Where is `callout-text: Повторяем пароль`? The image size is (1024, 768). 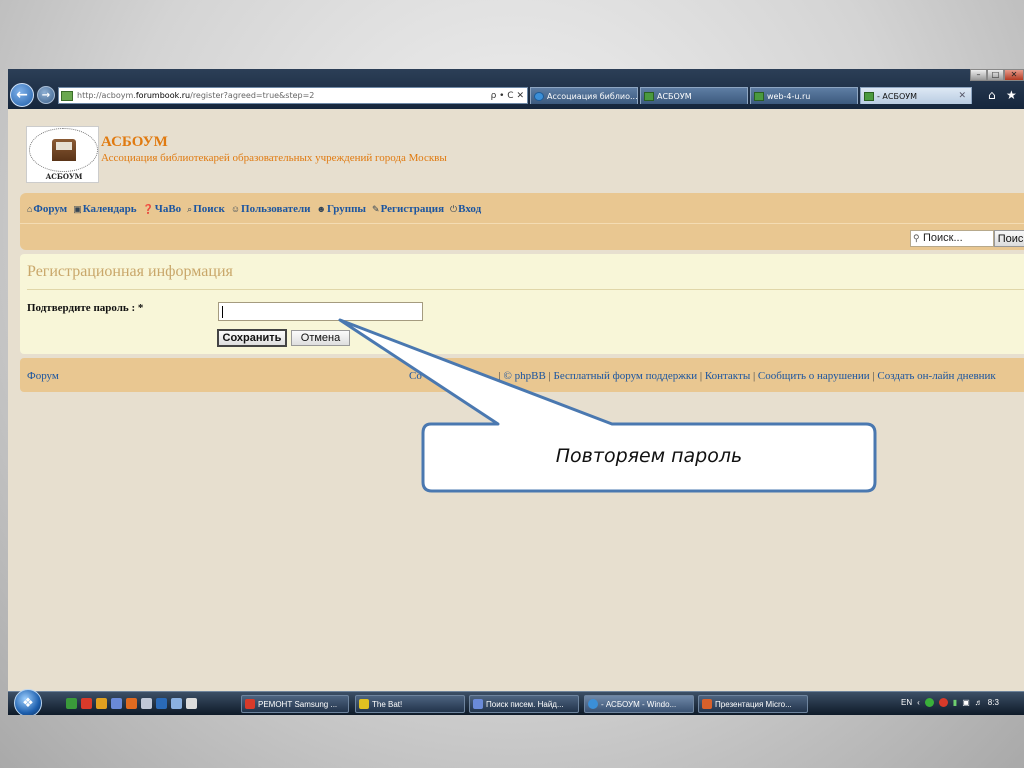 callout-text: Повторяем пароль is located at coordinates (649, 456).